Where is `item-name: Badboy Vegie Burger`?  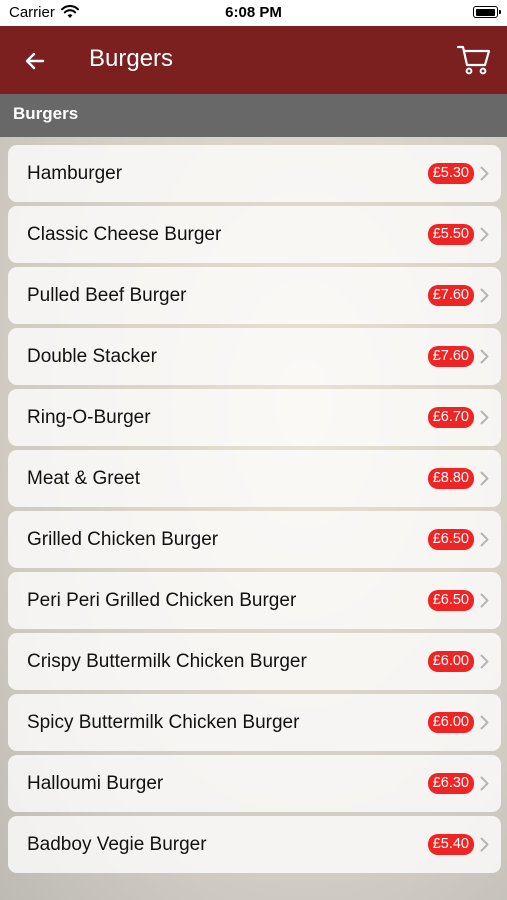 item-name: Badboy Vegie Burger is located at coordinates (117, 844).